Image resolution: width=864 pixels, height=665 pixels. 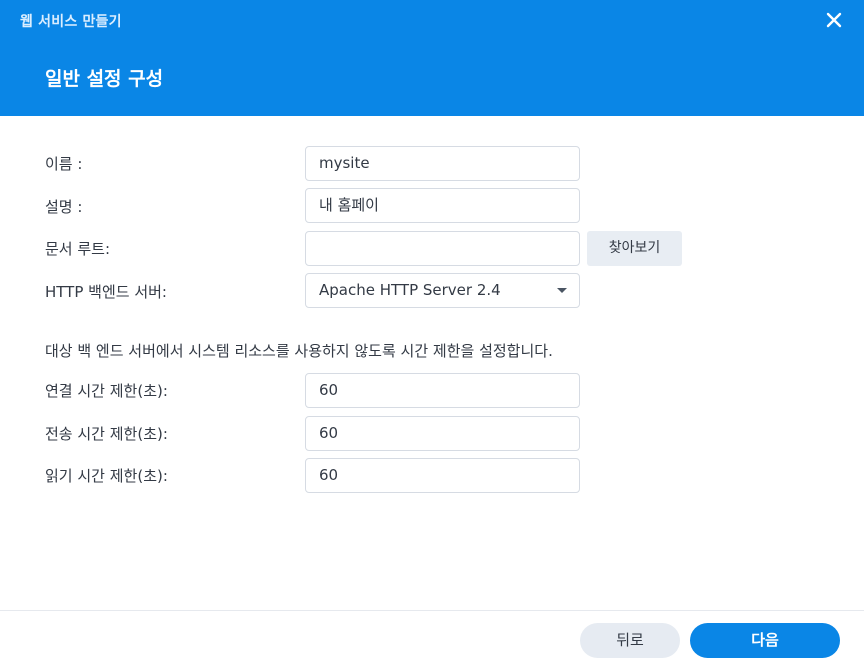 What do you see at coordinates (442, 390) in the screenshot?
I see `connect-timeout-input: 60` at bounding box center [442, 390].